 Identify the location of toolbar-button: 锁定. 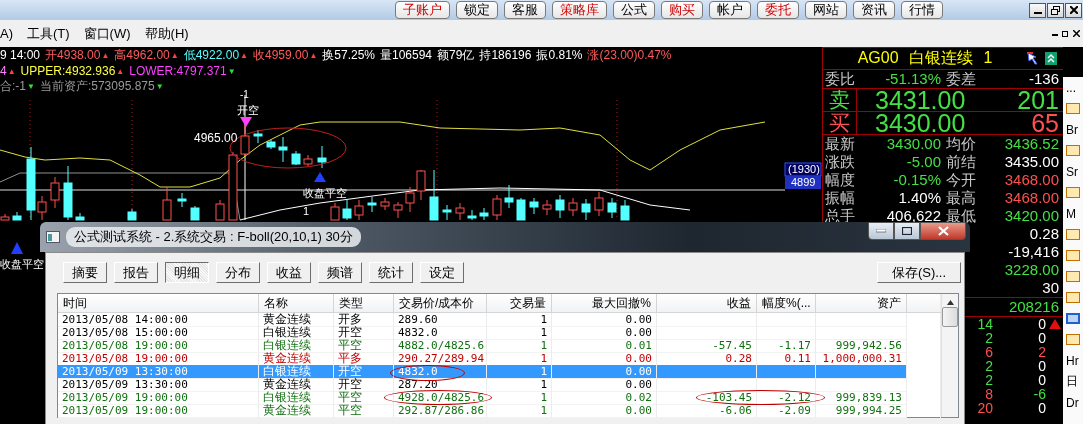
(477, 10).